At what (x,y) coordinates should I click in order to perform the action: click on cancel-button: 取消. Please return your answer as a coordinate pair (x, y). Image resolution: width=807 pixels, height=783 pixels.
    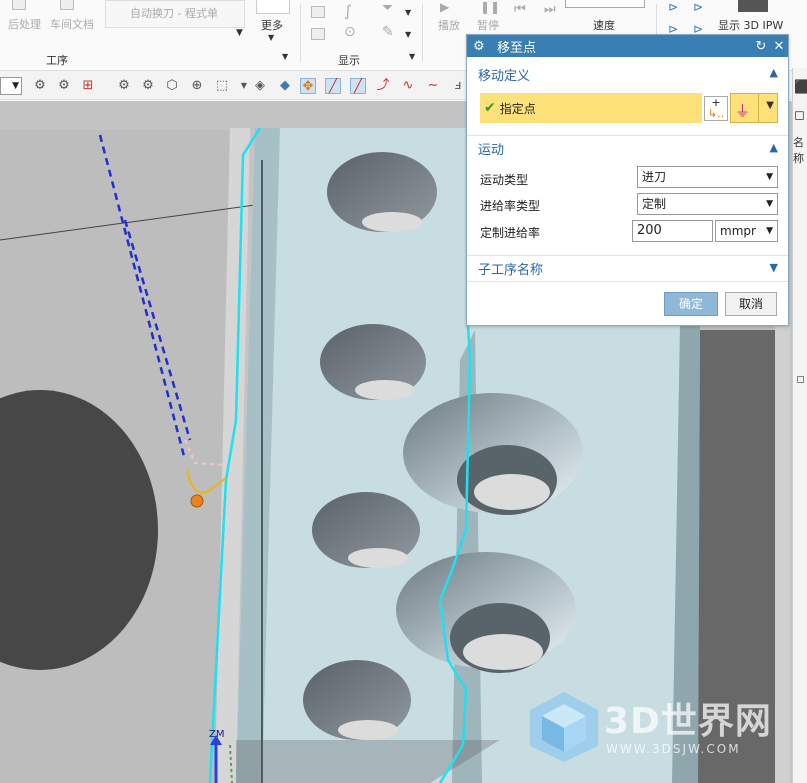
    Looking at the image, I should click on (751, 304).